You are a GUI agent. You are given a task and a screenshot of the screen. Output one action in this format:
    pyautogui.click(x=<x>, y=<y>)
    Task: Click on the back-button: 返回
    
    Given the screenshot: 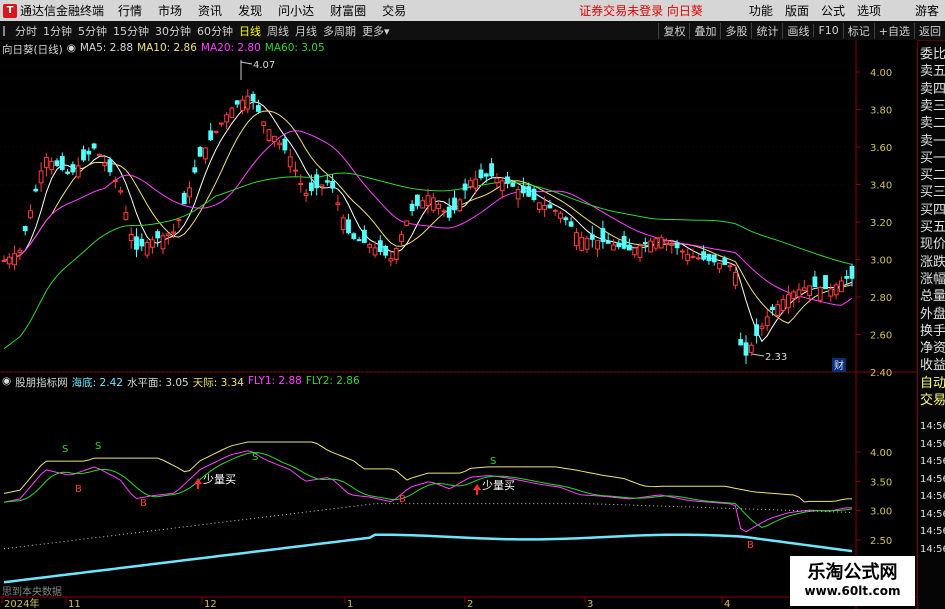 What is the action you would take?
    pyautogui.click(x=929, y=30)
    